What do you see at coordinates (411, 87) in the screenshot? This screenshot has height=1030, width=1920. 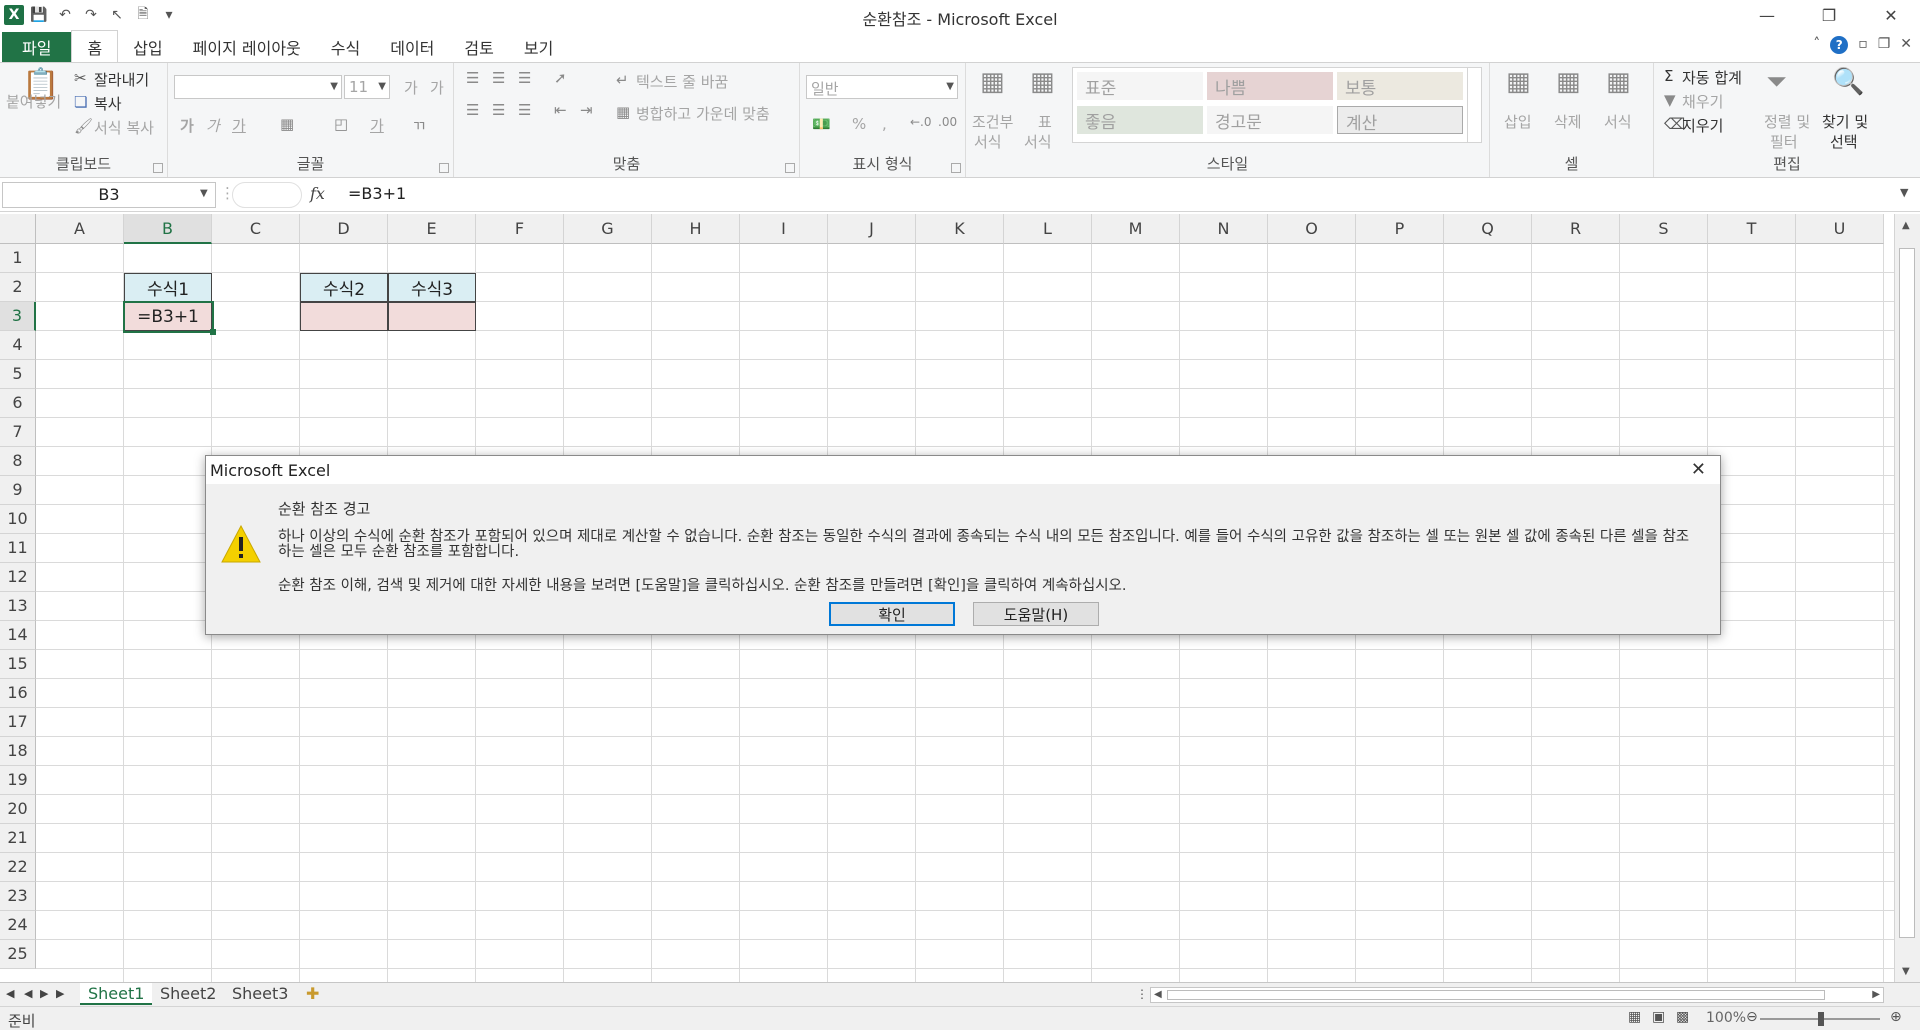 I see `grow-font-button: 가` at bounding box center [411, 87].